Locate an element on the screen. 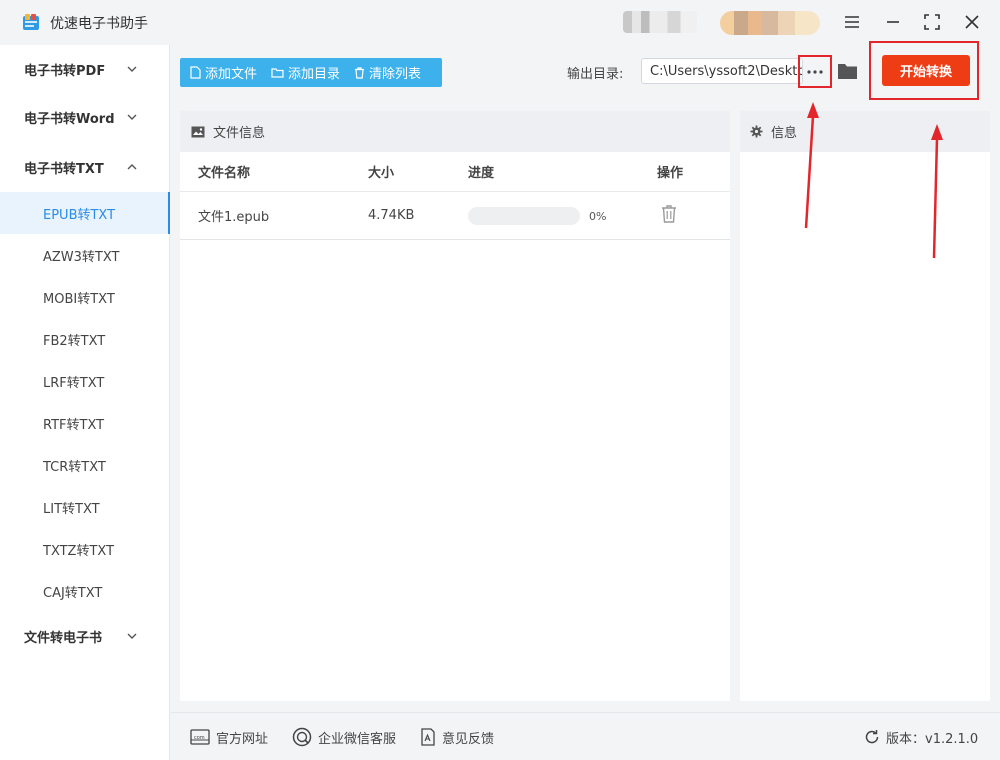 The image size is (1000, 760). add-directory-label: 添加目录 is located at coordinates (314, 74).